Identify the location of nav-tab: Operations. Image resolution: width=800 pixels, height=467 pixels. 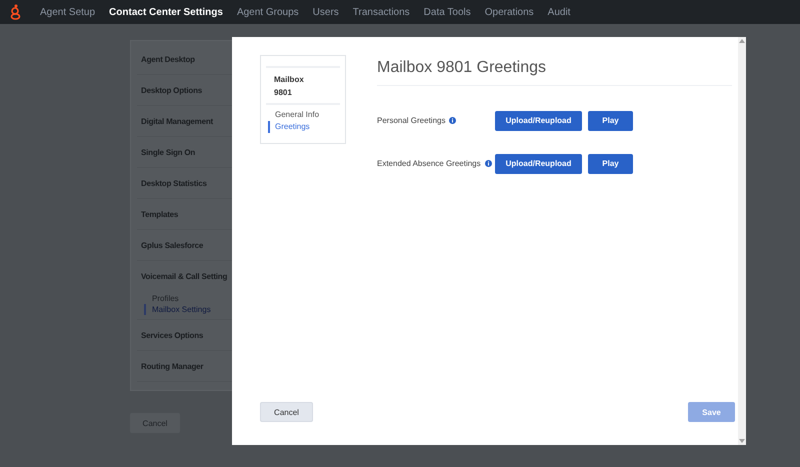
(509, 12).